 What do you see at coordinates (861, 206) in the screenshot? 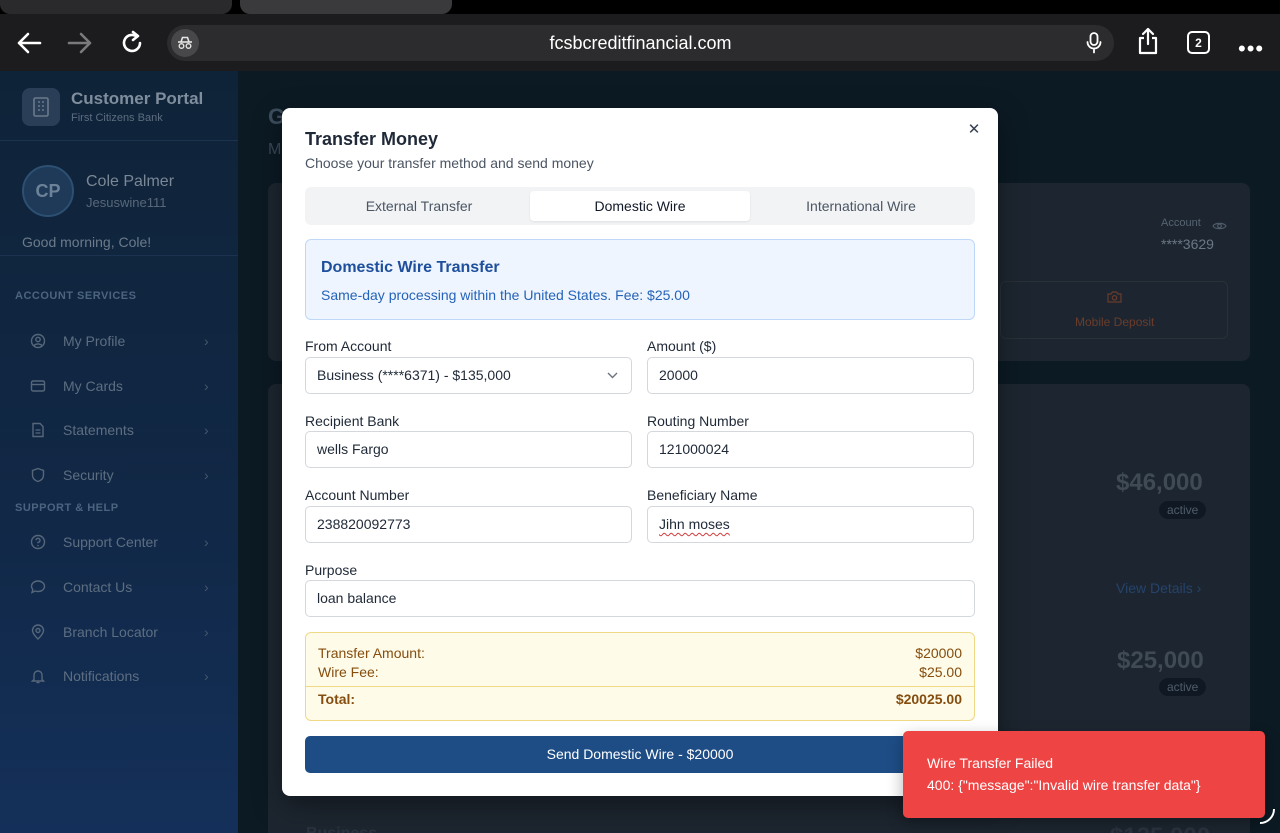
I see `tab-international-wire: International Wire` at bounding box center [861, 206].